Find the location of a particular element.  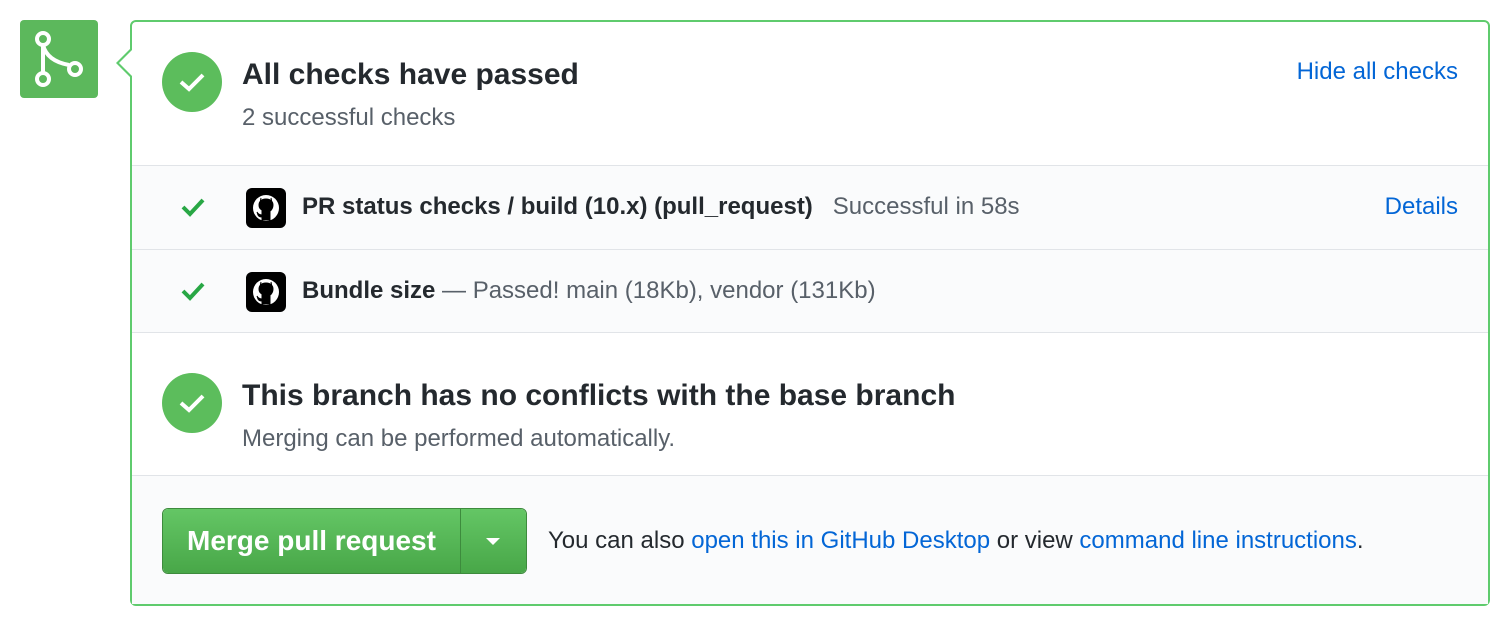

checks-summary-count: 2 successful checks is located at coordinates (349, 117).